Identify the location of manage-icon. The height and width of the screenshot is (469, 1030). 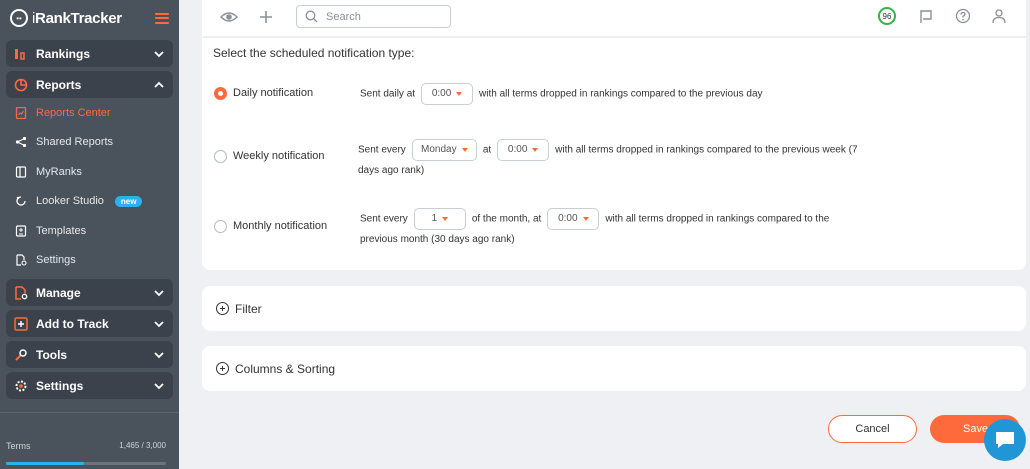
(21, 292).